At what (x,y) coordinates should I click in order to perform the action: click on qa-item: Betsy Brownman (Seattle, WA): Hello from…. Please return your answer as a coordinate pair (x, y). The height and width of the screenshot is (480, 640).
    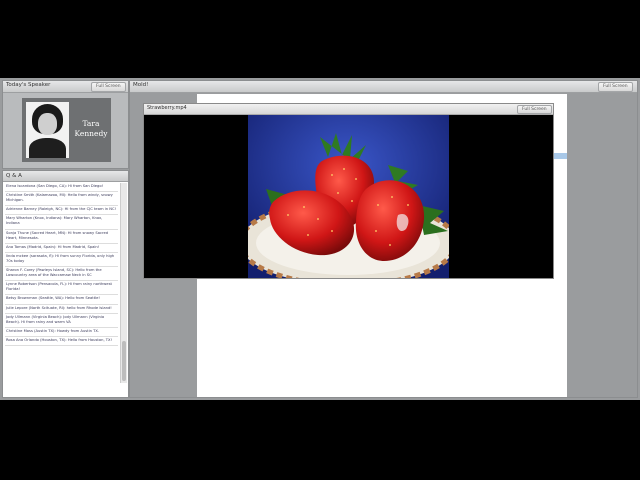
    Looking at the image, I should click on (61, 300).